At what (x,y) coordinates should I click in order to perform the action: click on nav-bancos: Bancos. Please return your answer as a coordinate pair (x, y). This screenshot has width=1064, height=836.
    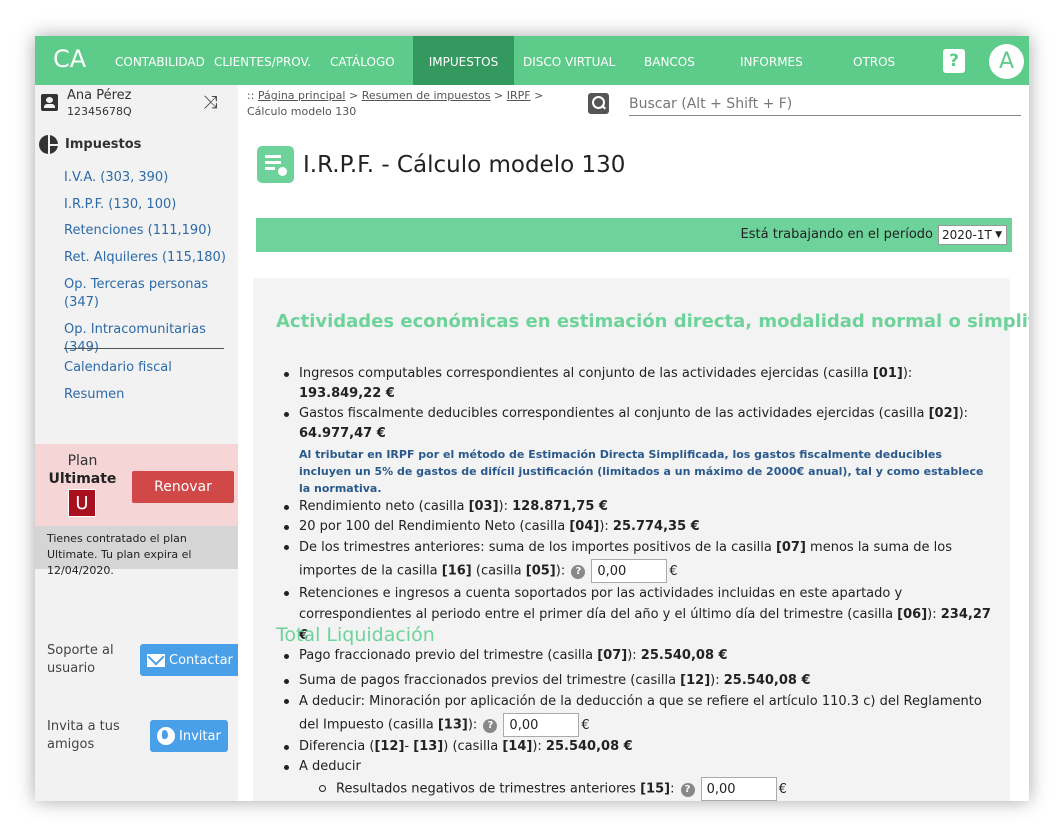
    Looking at the image, I should click on (669, 60).